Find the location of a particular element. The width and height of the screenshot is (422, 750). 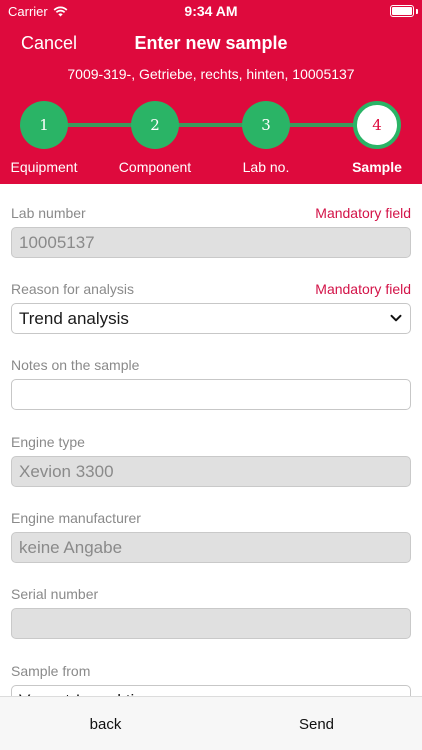

step-1-circle: 1 is located at coordinates (44, 125).